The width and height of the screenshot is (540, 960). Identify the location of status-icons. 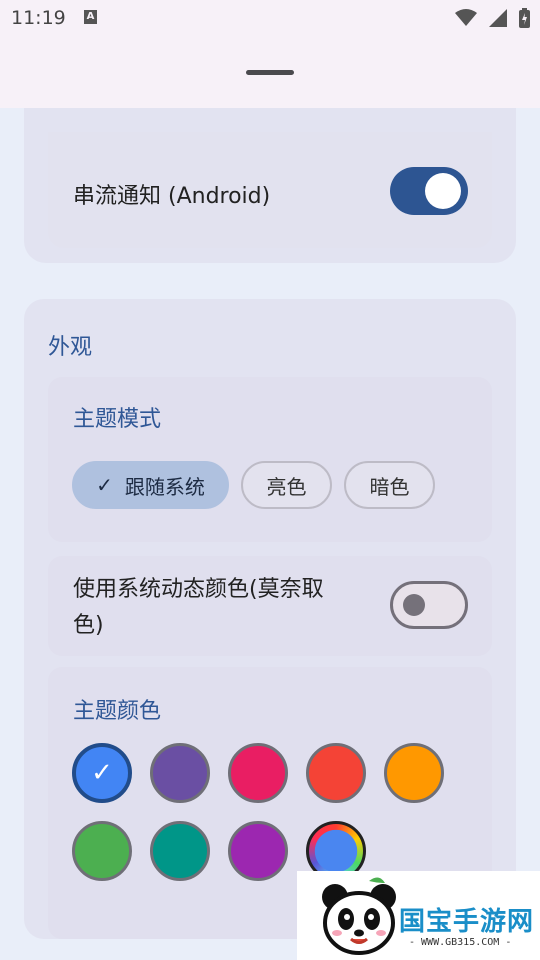
(492, 18).